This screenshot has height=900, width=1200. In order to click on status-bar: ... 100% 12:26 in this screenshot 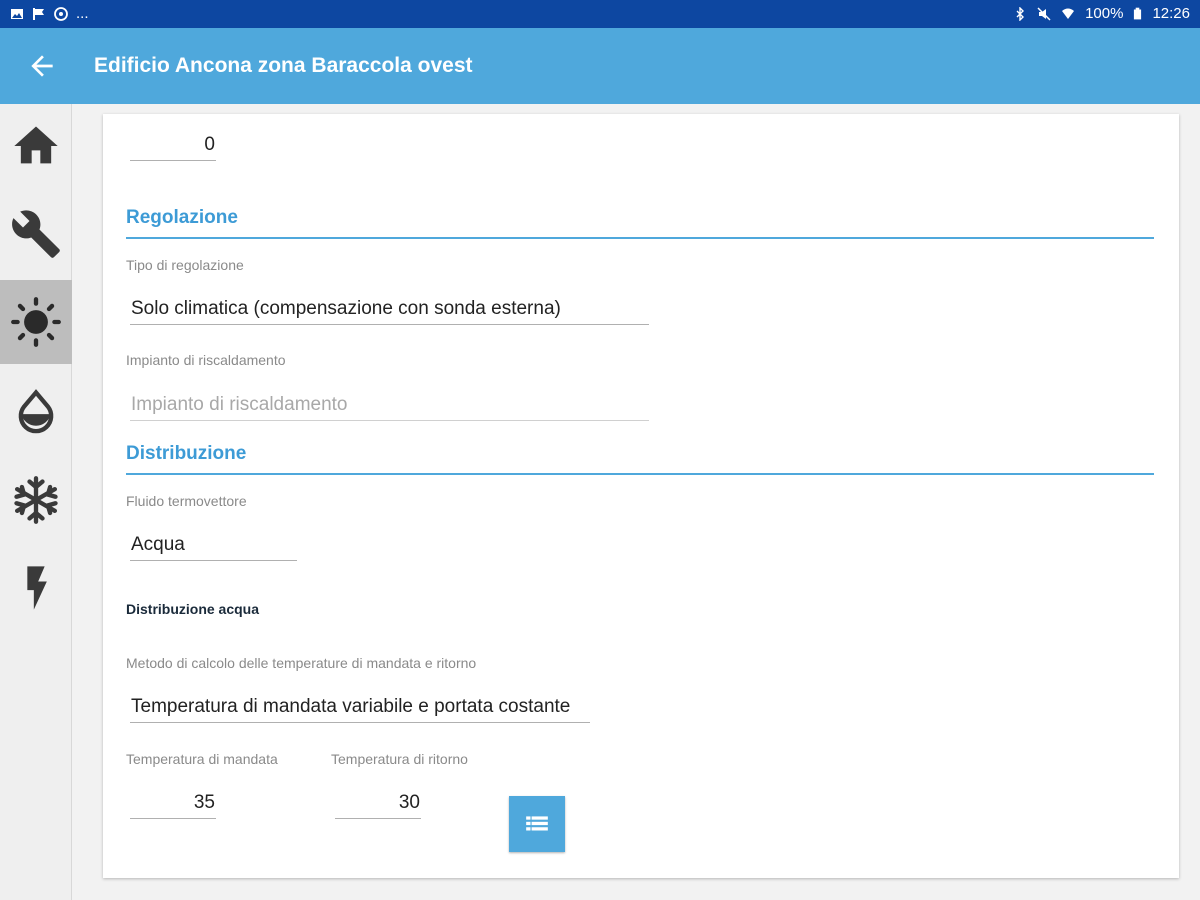, I will do `click(600, 14)`.